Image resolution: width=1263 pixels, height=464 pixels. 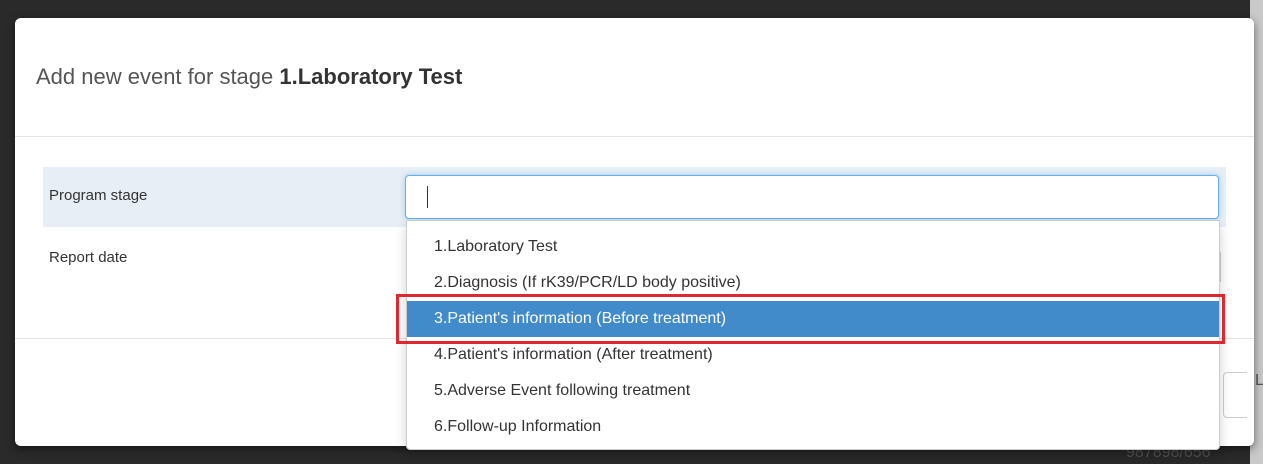 What do you see at coordinates (1259, 380) in the screenshot?
I see `background-partial-letter: L` at bounding box center [1259, 380].